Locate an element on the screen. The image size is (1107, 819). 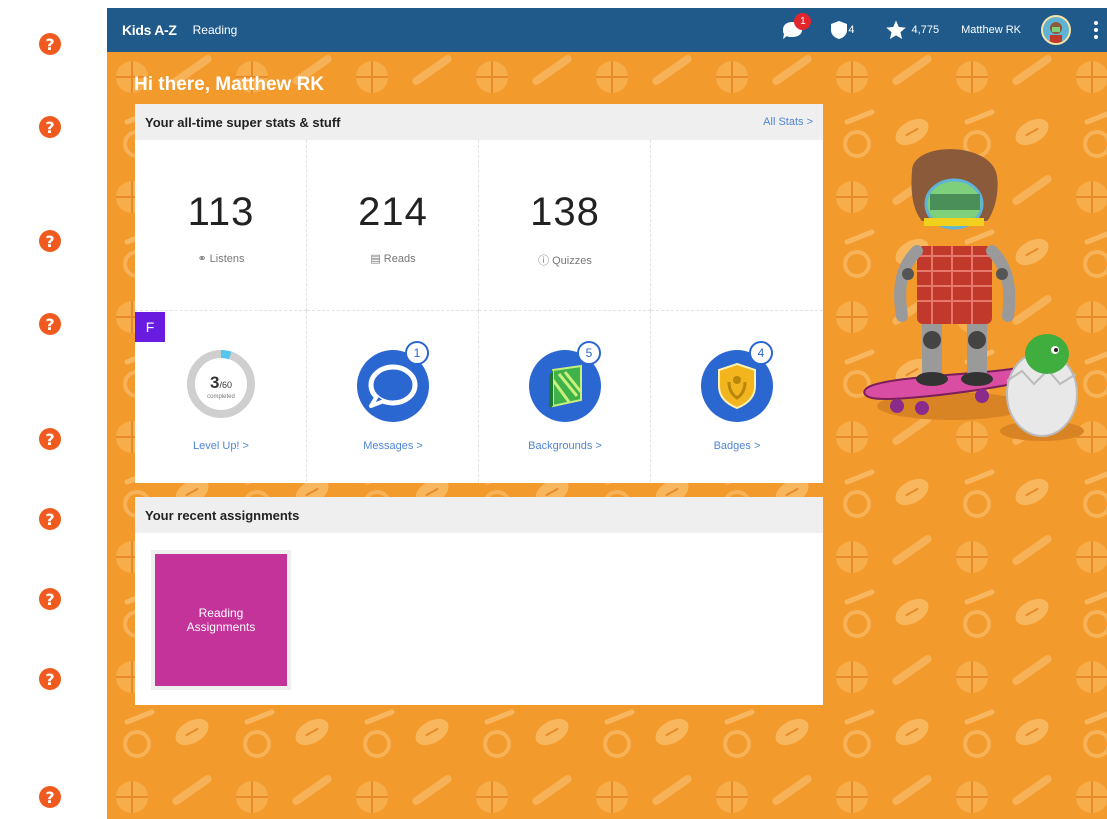
kids-az-logo: Kids A-Z is located at coordinates (149, 30).